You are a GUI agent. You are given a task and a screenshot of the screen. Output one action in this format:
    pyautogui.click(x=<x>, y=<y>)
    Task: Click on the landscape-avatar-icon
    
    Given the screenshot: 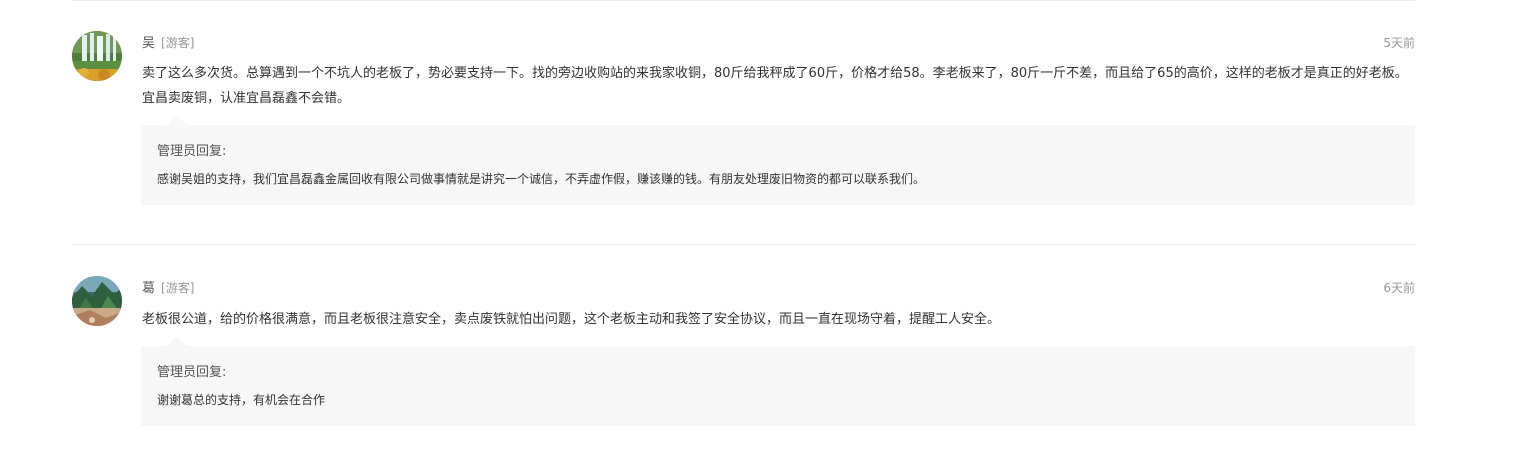 What is the action you would take?
    pyautogui.click(x=97, y=301)
    